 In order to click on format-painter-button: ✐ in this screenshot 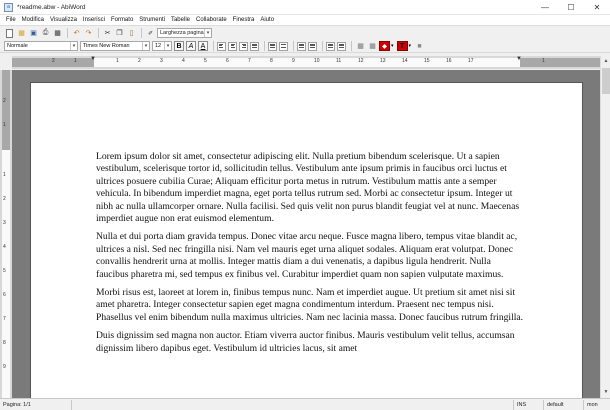, I will do `click(150, 33)`.